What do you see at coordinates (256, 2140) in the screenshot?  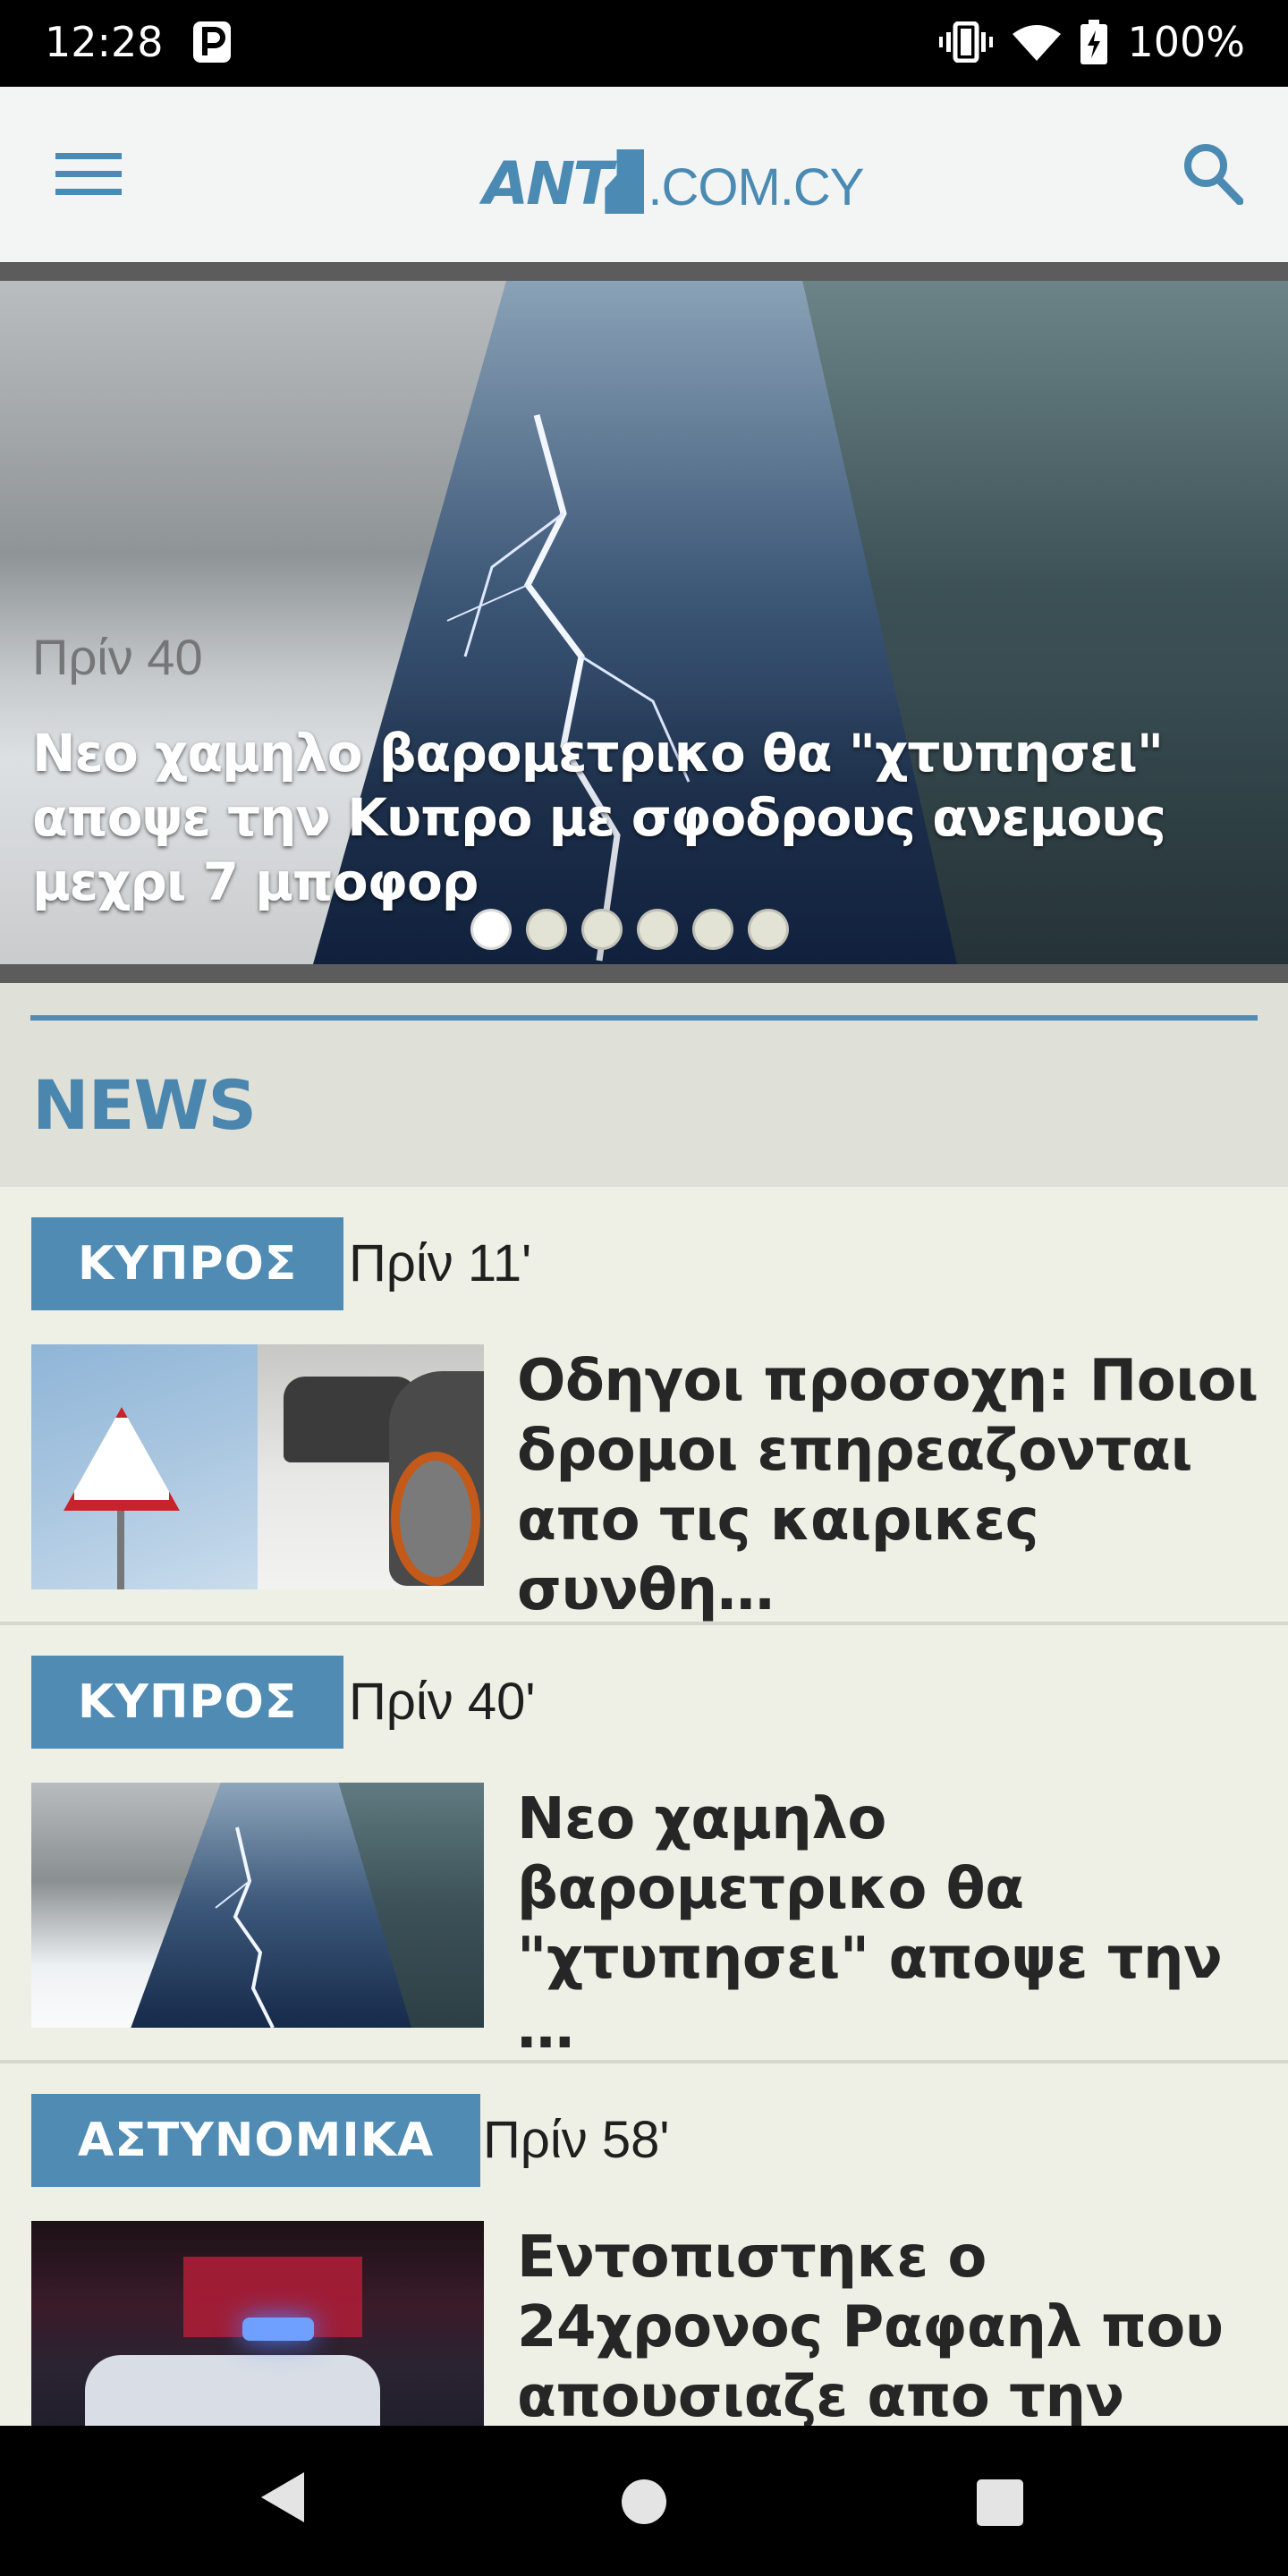 I see `category-badge: ΑΣΤΥΝΟΜΙΚΑ` at bounding box center [256, 2140].